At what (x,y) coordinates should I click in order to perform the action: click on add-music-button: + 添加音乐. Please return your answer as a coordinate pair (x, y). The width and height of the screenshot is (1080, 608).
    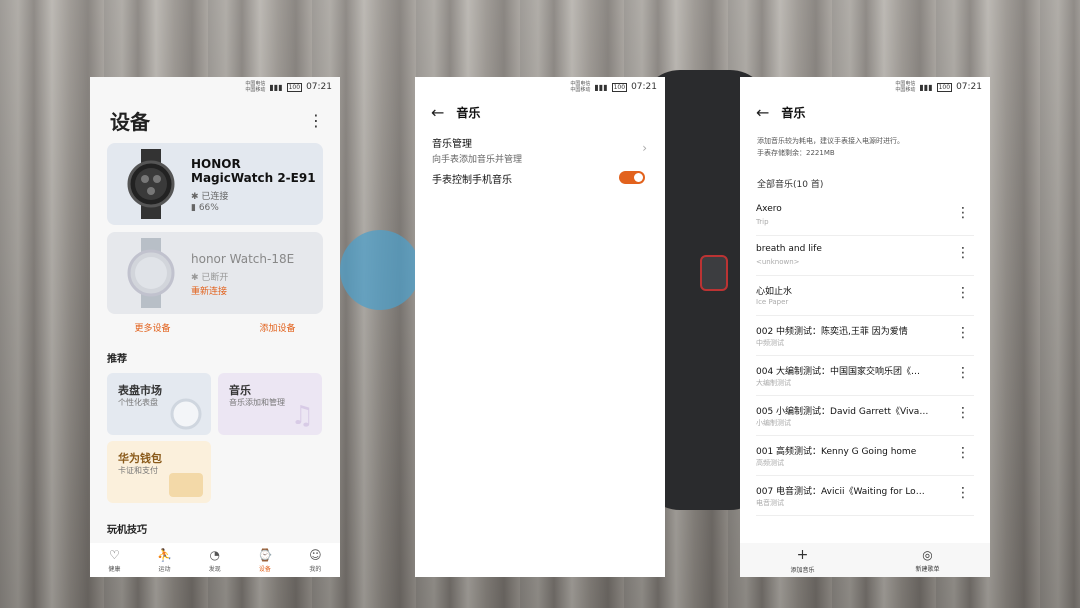
    Looking at the image, I should click on (802, 560).